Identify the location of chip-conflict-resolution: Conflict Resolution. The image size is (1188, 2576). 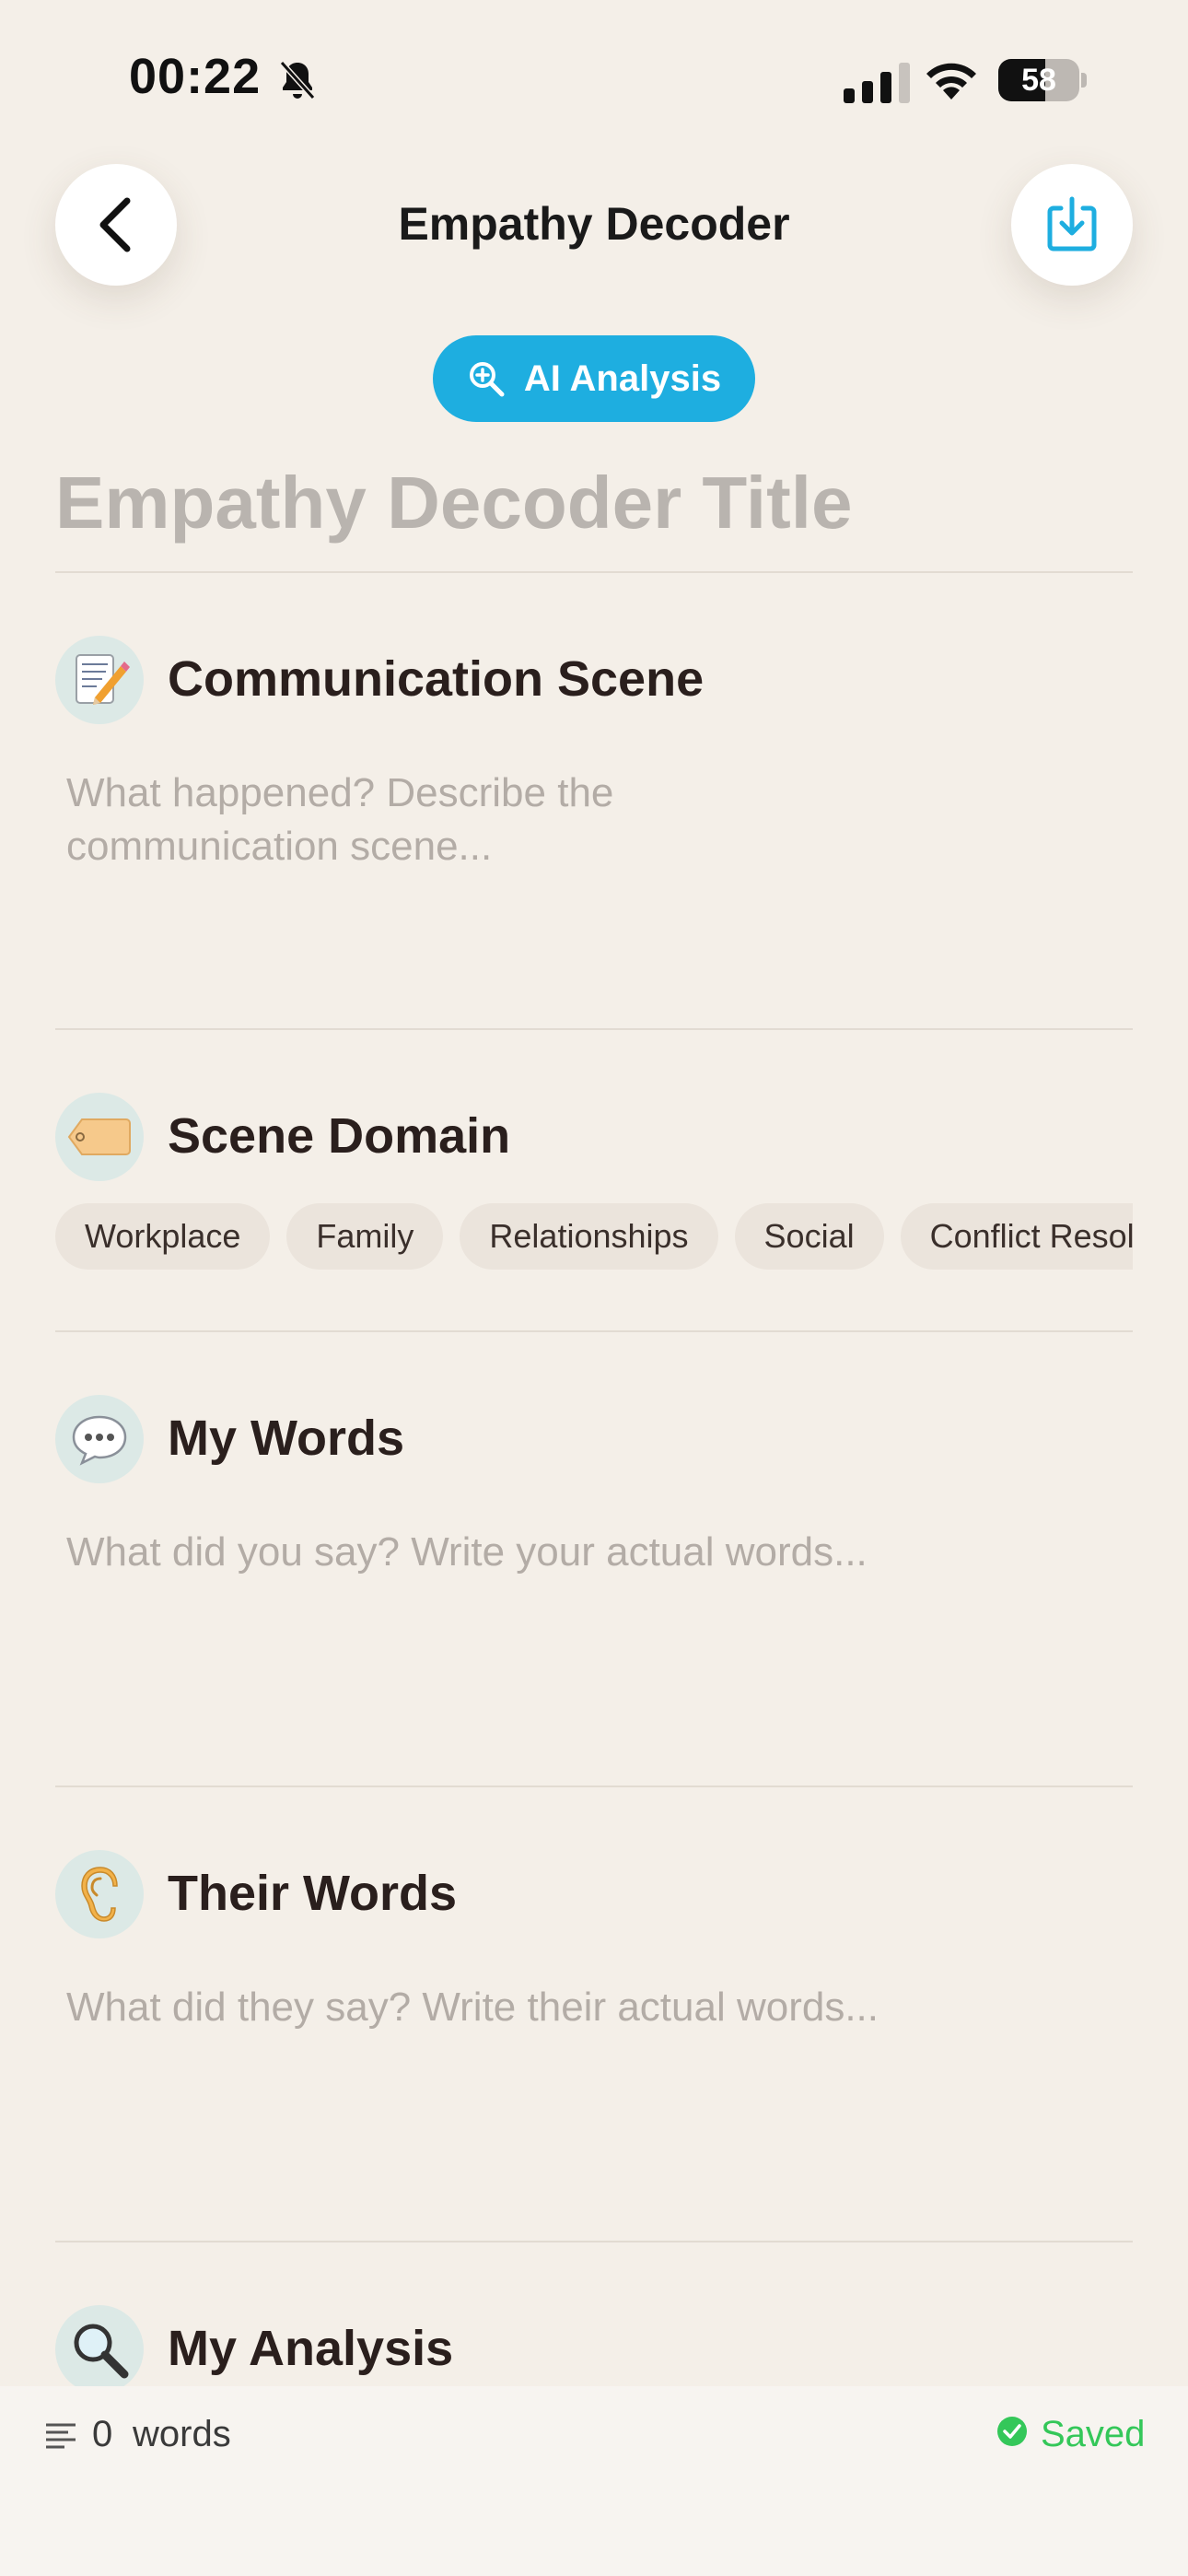
(1016, 1236).